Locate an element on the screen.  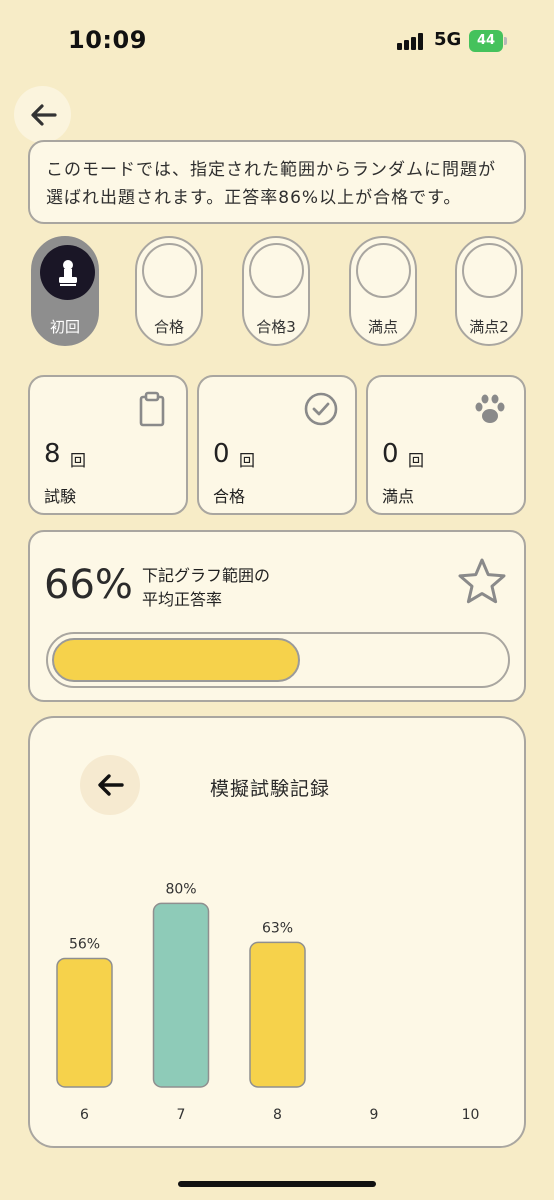
badge-perfect-2: 満点2 is located at coordinates (489, 291).